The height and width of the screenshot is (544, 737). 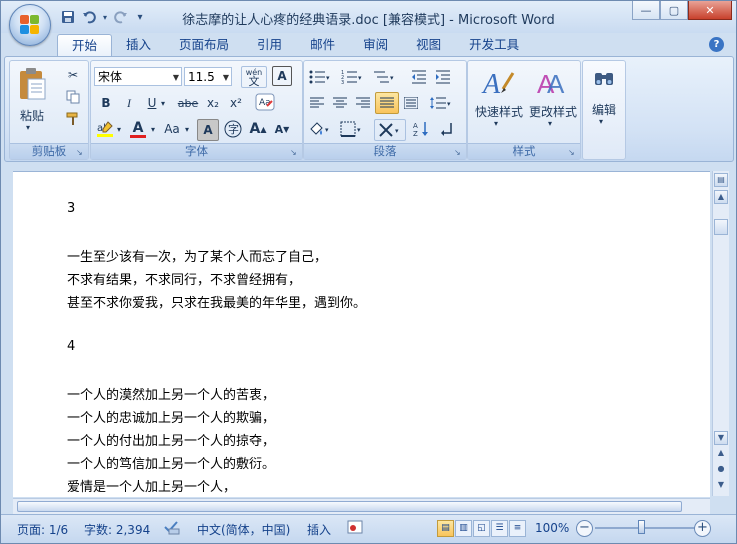 What do you see at coordinates (721, 180) in the screenshot?
I see `ruler-toggle-icon: ▤` at bounding box center [721, 180].